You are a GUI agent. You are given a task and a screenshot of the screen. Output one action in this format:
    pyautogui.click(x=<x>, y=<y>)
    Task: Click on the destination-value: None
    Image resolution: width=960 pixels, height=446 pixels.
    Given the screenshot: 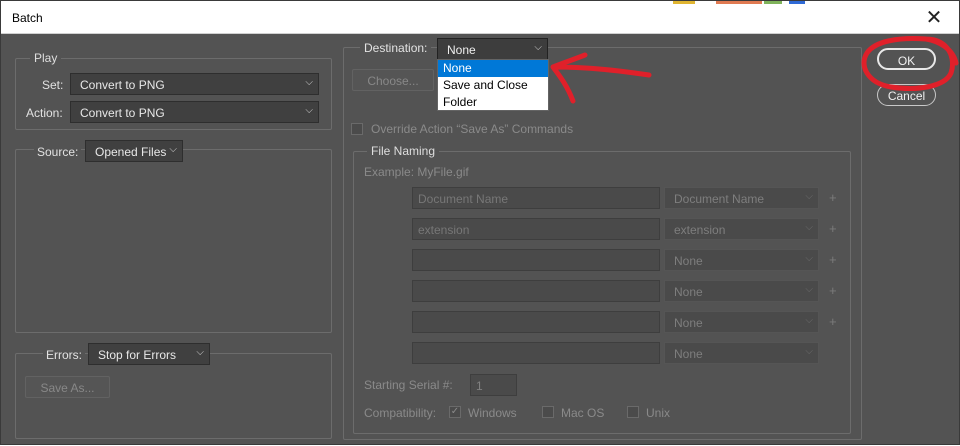 What is the action you would take?
    pyautogui.click(x=461, y=50)
    